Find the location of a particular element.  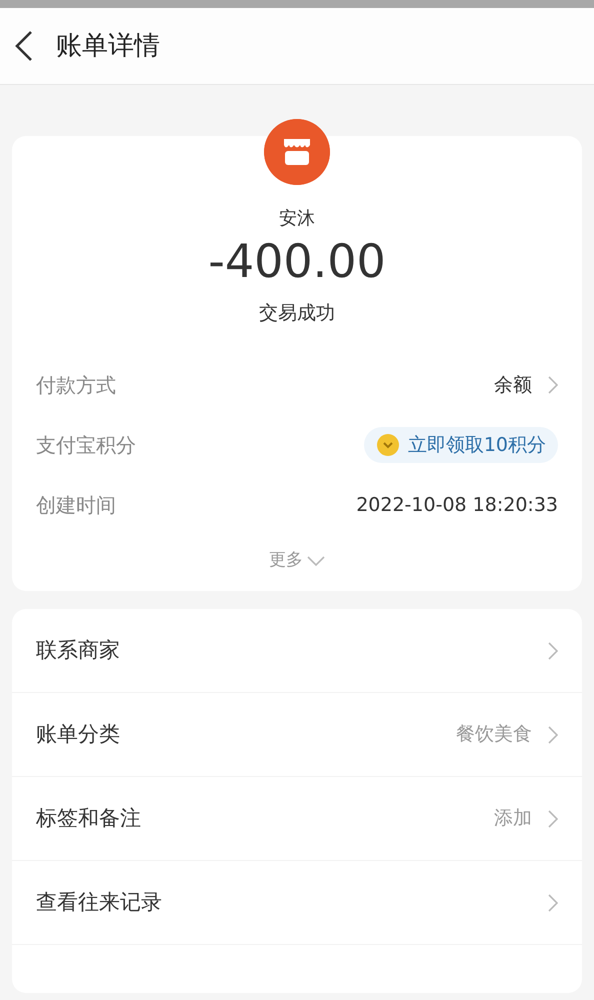

detail-label: 支付宝积分 is located at coordinates (86, 446).